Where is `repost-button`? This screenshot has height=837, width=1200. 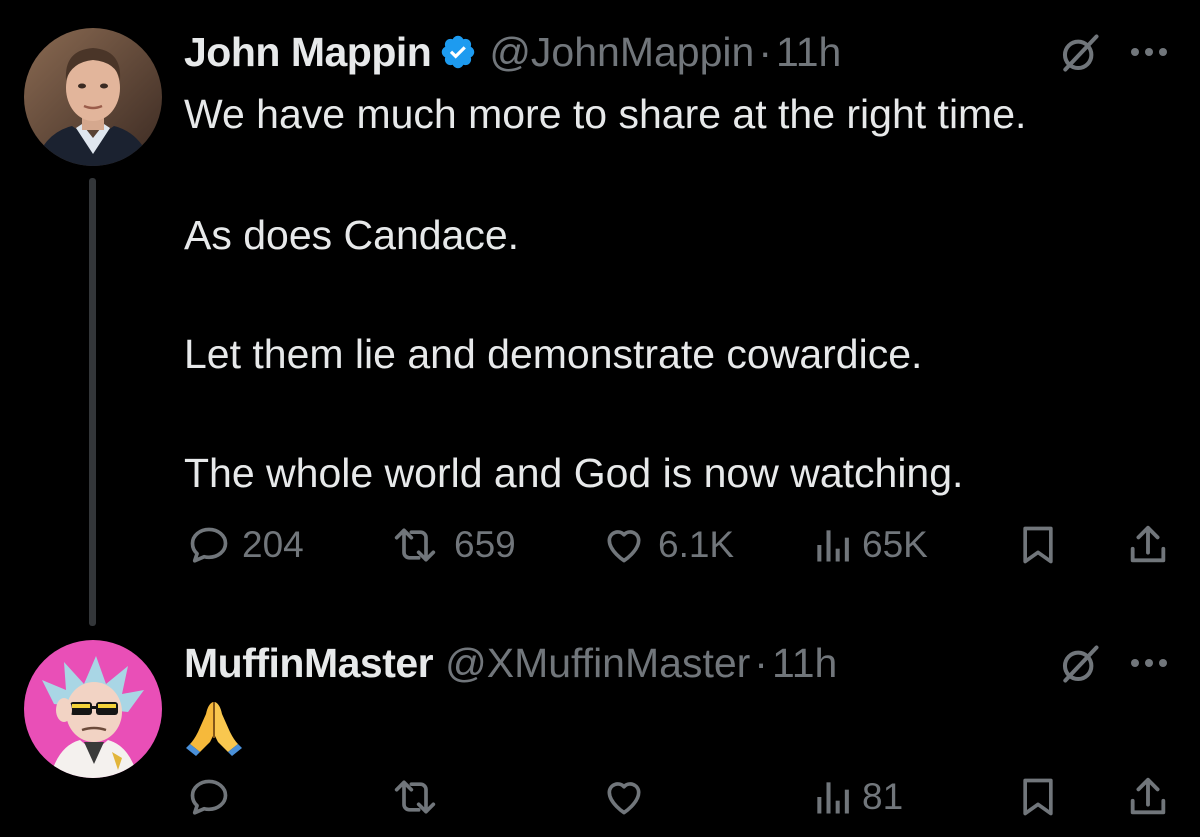 repost-button is located at coordinates (420, 797).